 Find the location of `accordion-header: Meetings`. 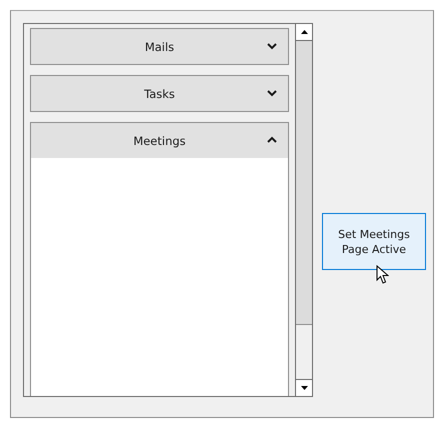

accordion-header: Meetings is located at coordinates (159, 140).